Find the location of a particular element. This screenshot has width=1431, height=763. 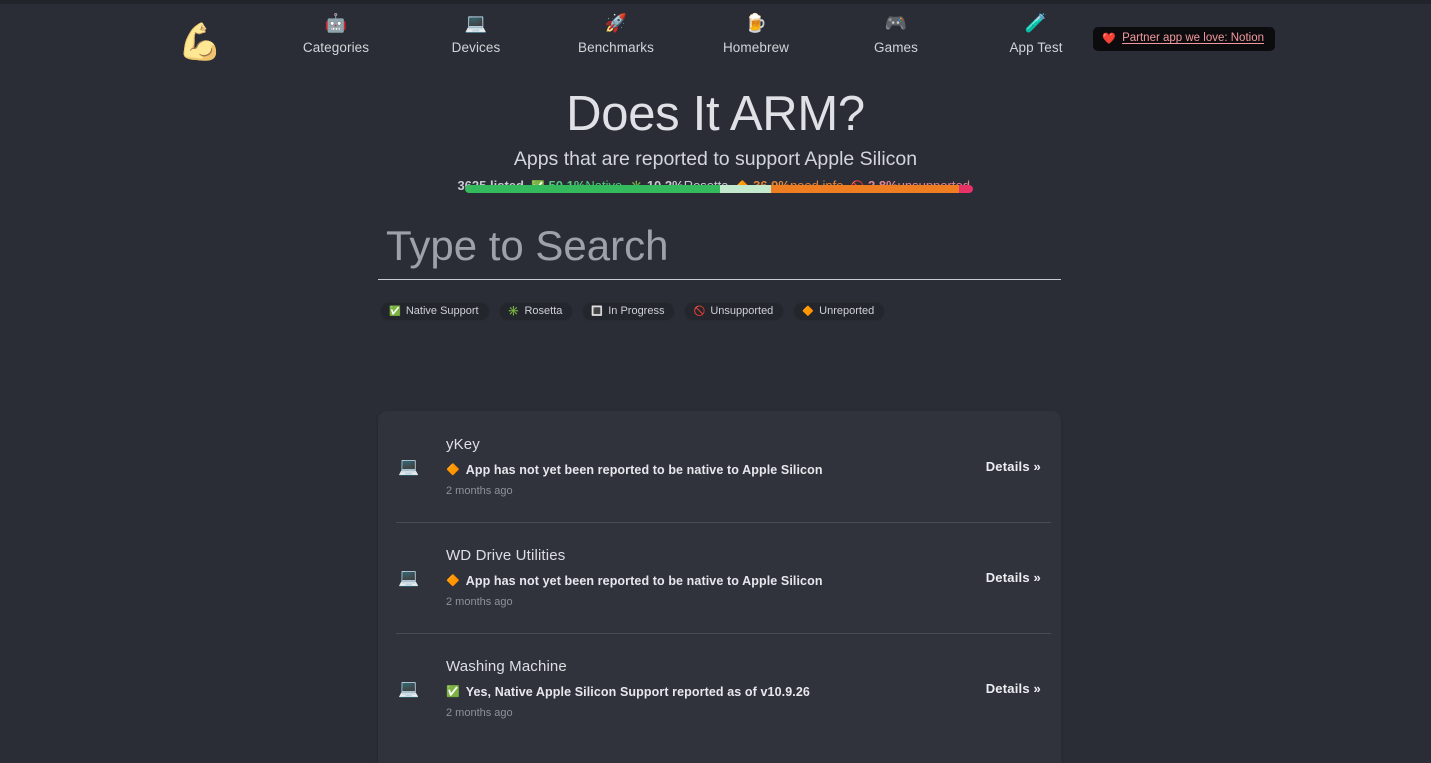

filter-chip-label: Unreported is located at coordinates (847, 310).